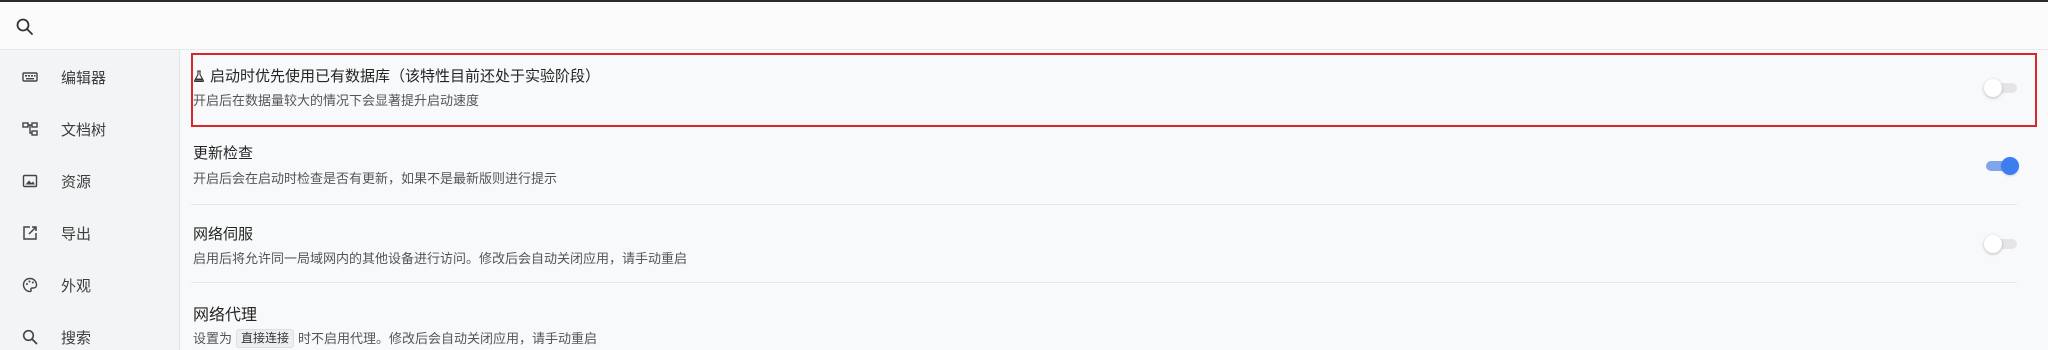 The image size is (2048, 350). What do you see at coordinates (223, 153) in the screenshot?
I see `update-check-title: 更新检查` at bounding box center [223, 153].